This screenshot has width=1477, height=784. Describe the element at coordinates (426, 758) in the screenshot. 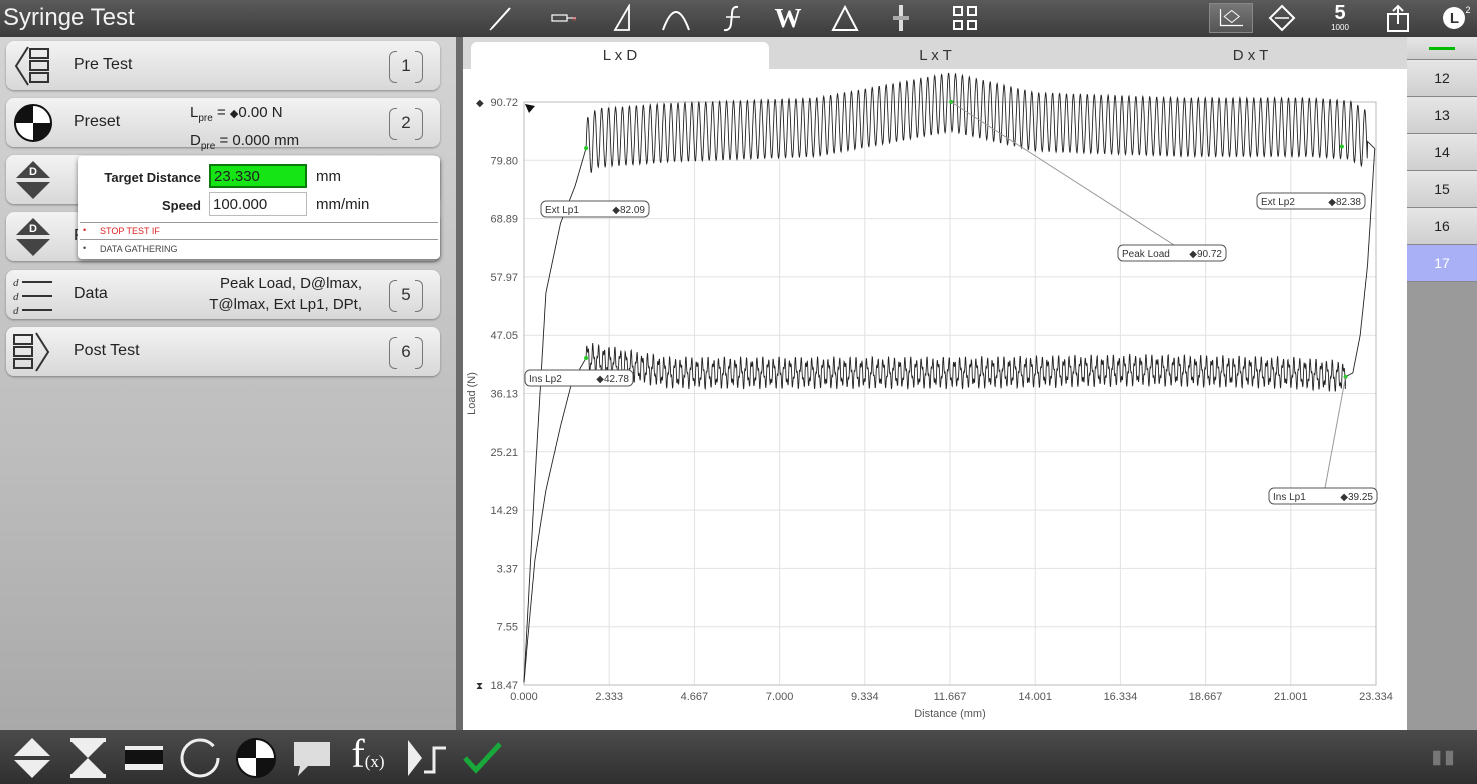

I see `flag-step-button` at that location.